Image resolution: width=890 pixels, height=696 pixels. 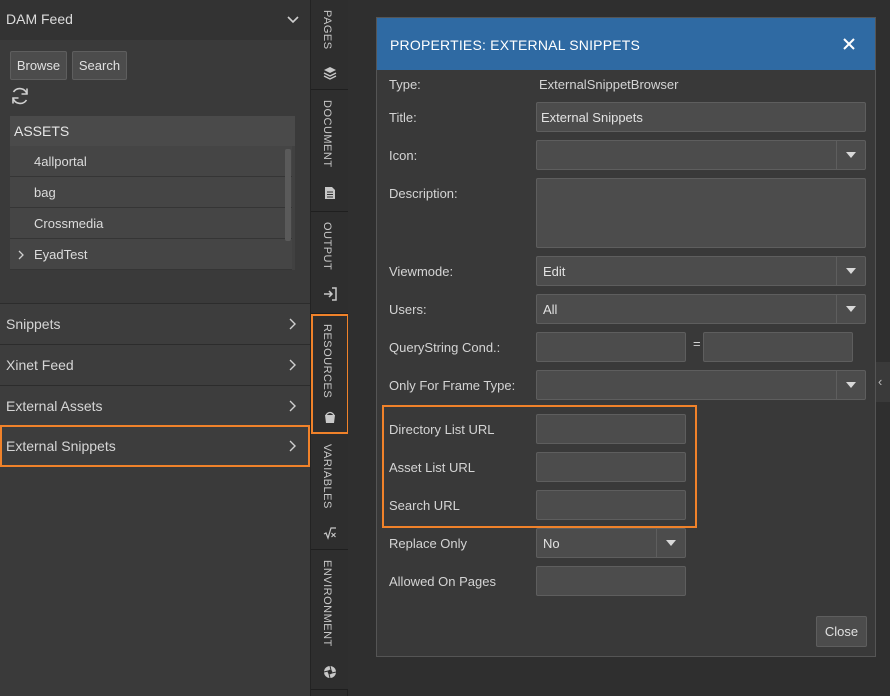 I want to click on allowed-pages-input, so click(x=611, y=581).